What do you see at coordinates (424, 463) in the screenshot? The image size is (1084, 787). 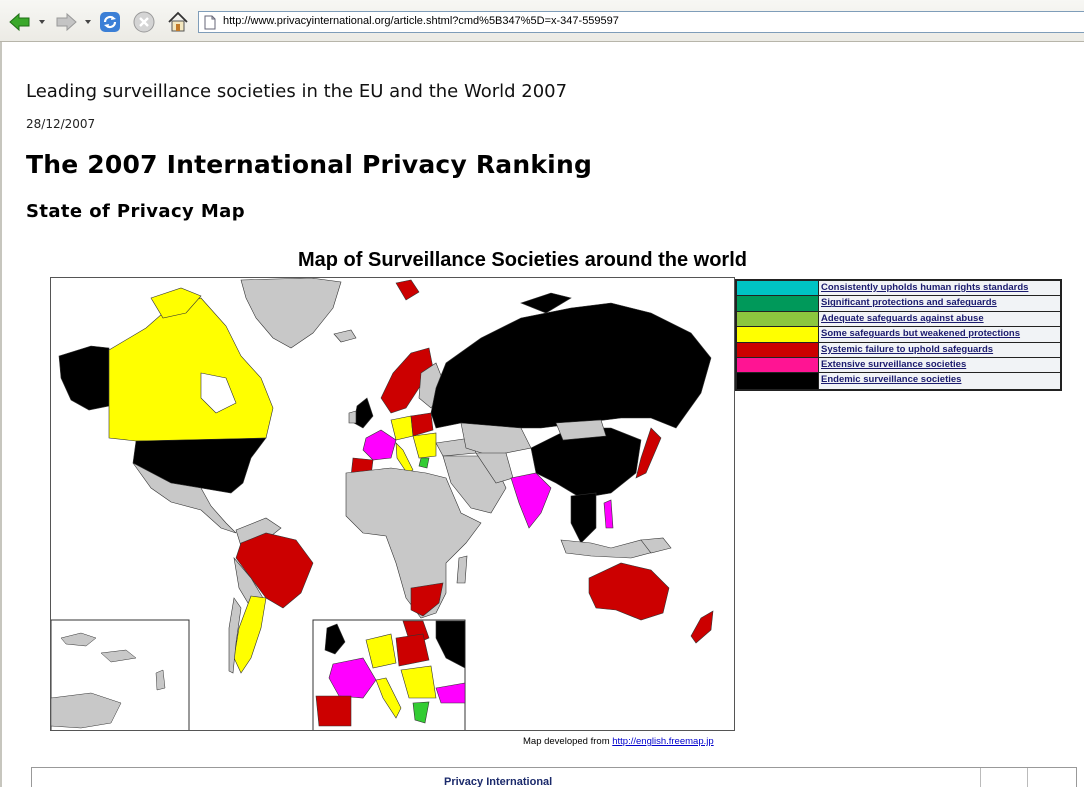 I see `map-greece` at bounding box center [424, 463].